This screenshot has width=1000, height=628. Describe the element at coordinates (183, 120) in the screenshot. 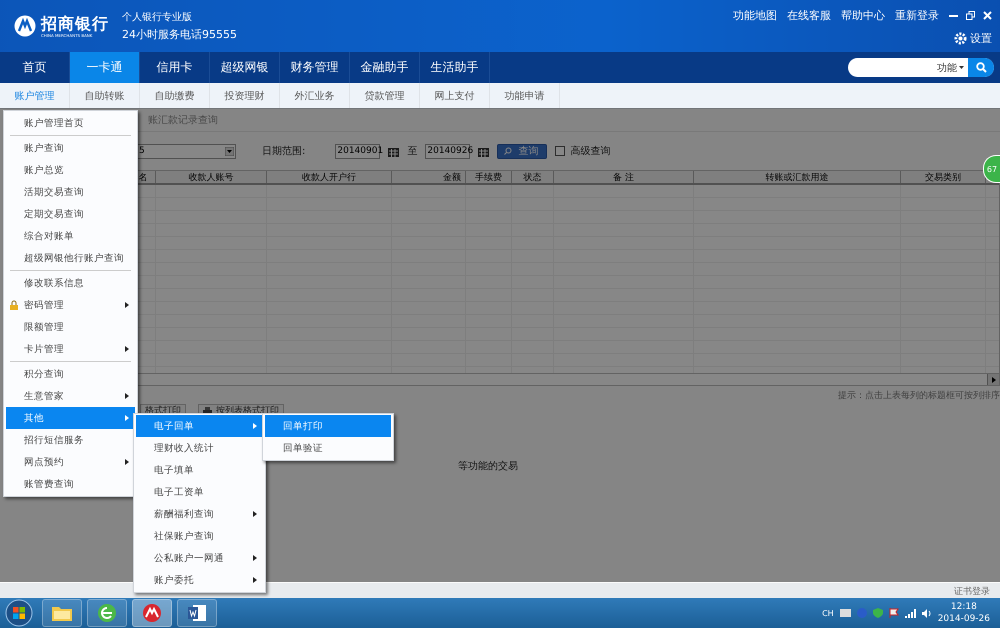

I see `page-title: 账汇款记录查询` at that location.